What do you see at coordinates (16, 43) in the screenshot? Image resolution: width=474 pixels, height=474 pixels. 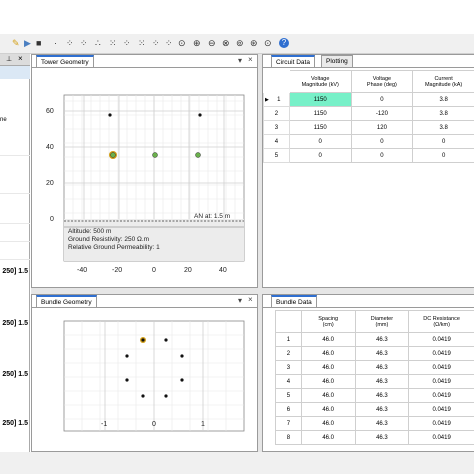 I see `pencil-icon: ✎` at bounding box center [16, 43].